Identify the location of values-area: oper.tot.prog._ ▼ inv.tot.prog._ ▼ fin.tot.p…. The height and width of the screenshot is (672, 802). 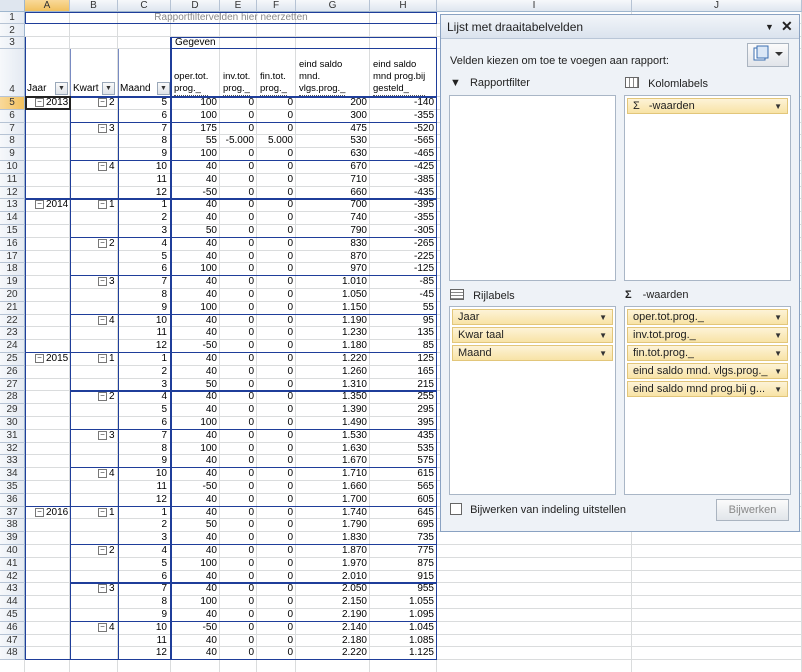
(707, 400).